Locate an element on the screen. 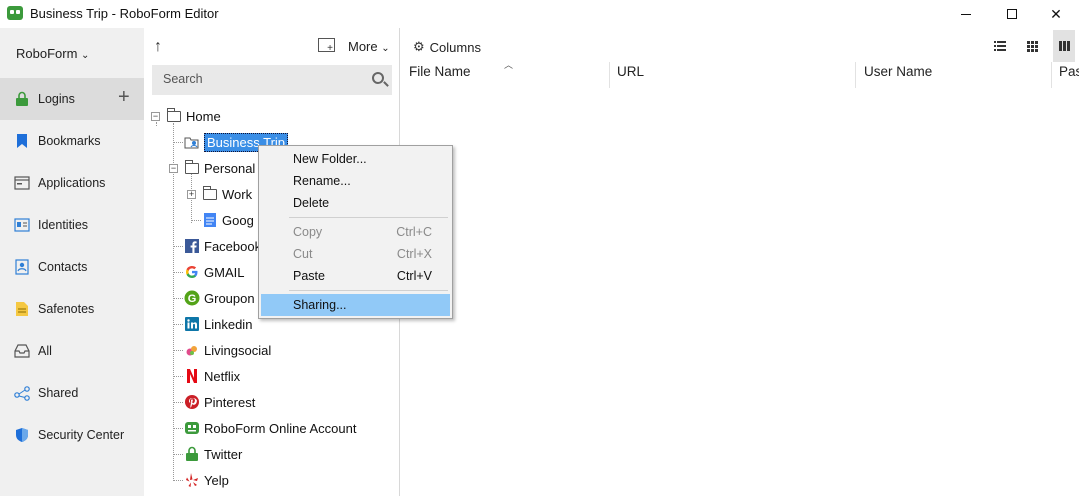  collapse-personal-toggle: − is located at coordinates (173, 168).